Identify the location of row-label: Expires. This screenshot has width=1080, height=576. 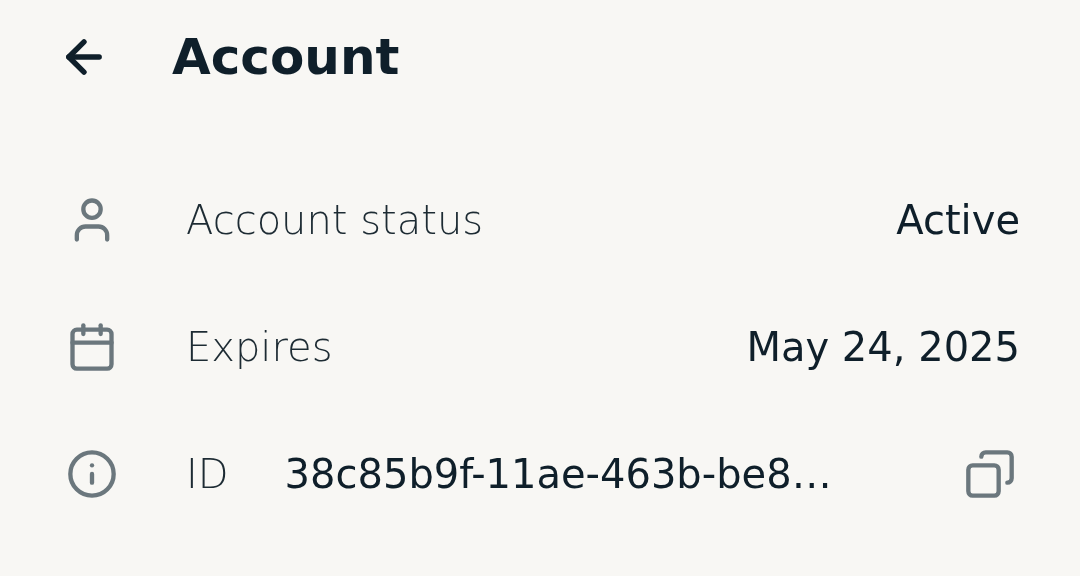
(259, 347).